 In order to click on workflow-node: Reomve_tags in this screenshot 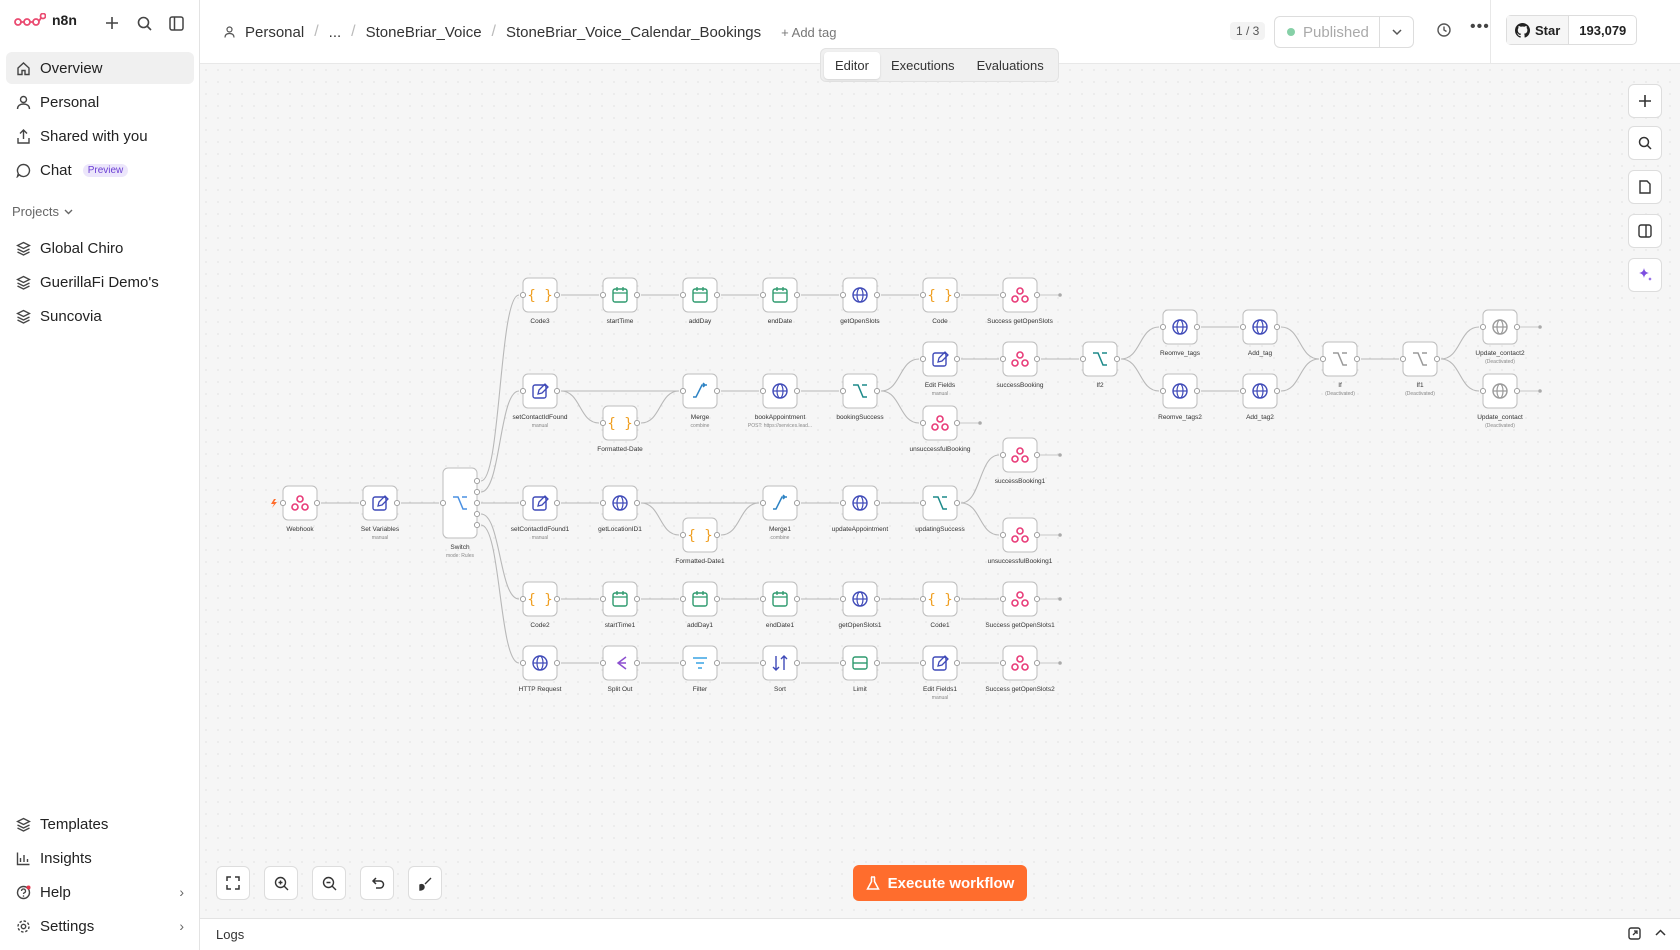, I will do `click(1180, 333)`.